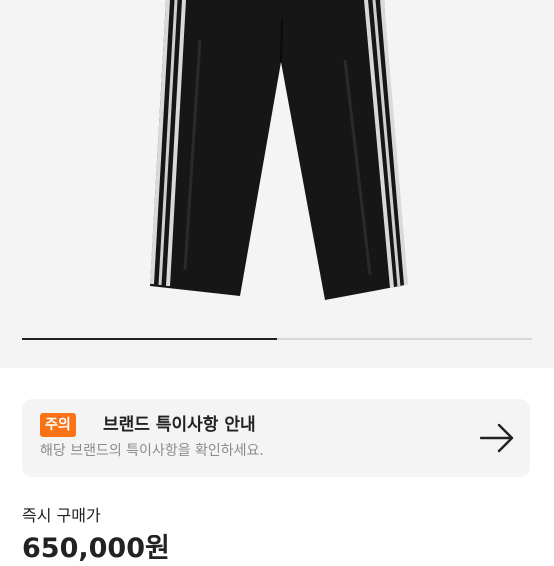  What do you see at coordinates (497, 438) in the screenshot?
I see `arrow-right-icon` at bounding box center [497, 438].